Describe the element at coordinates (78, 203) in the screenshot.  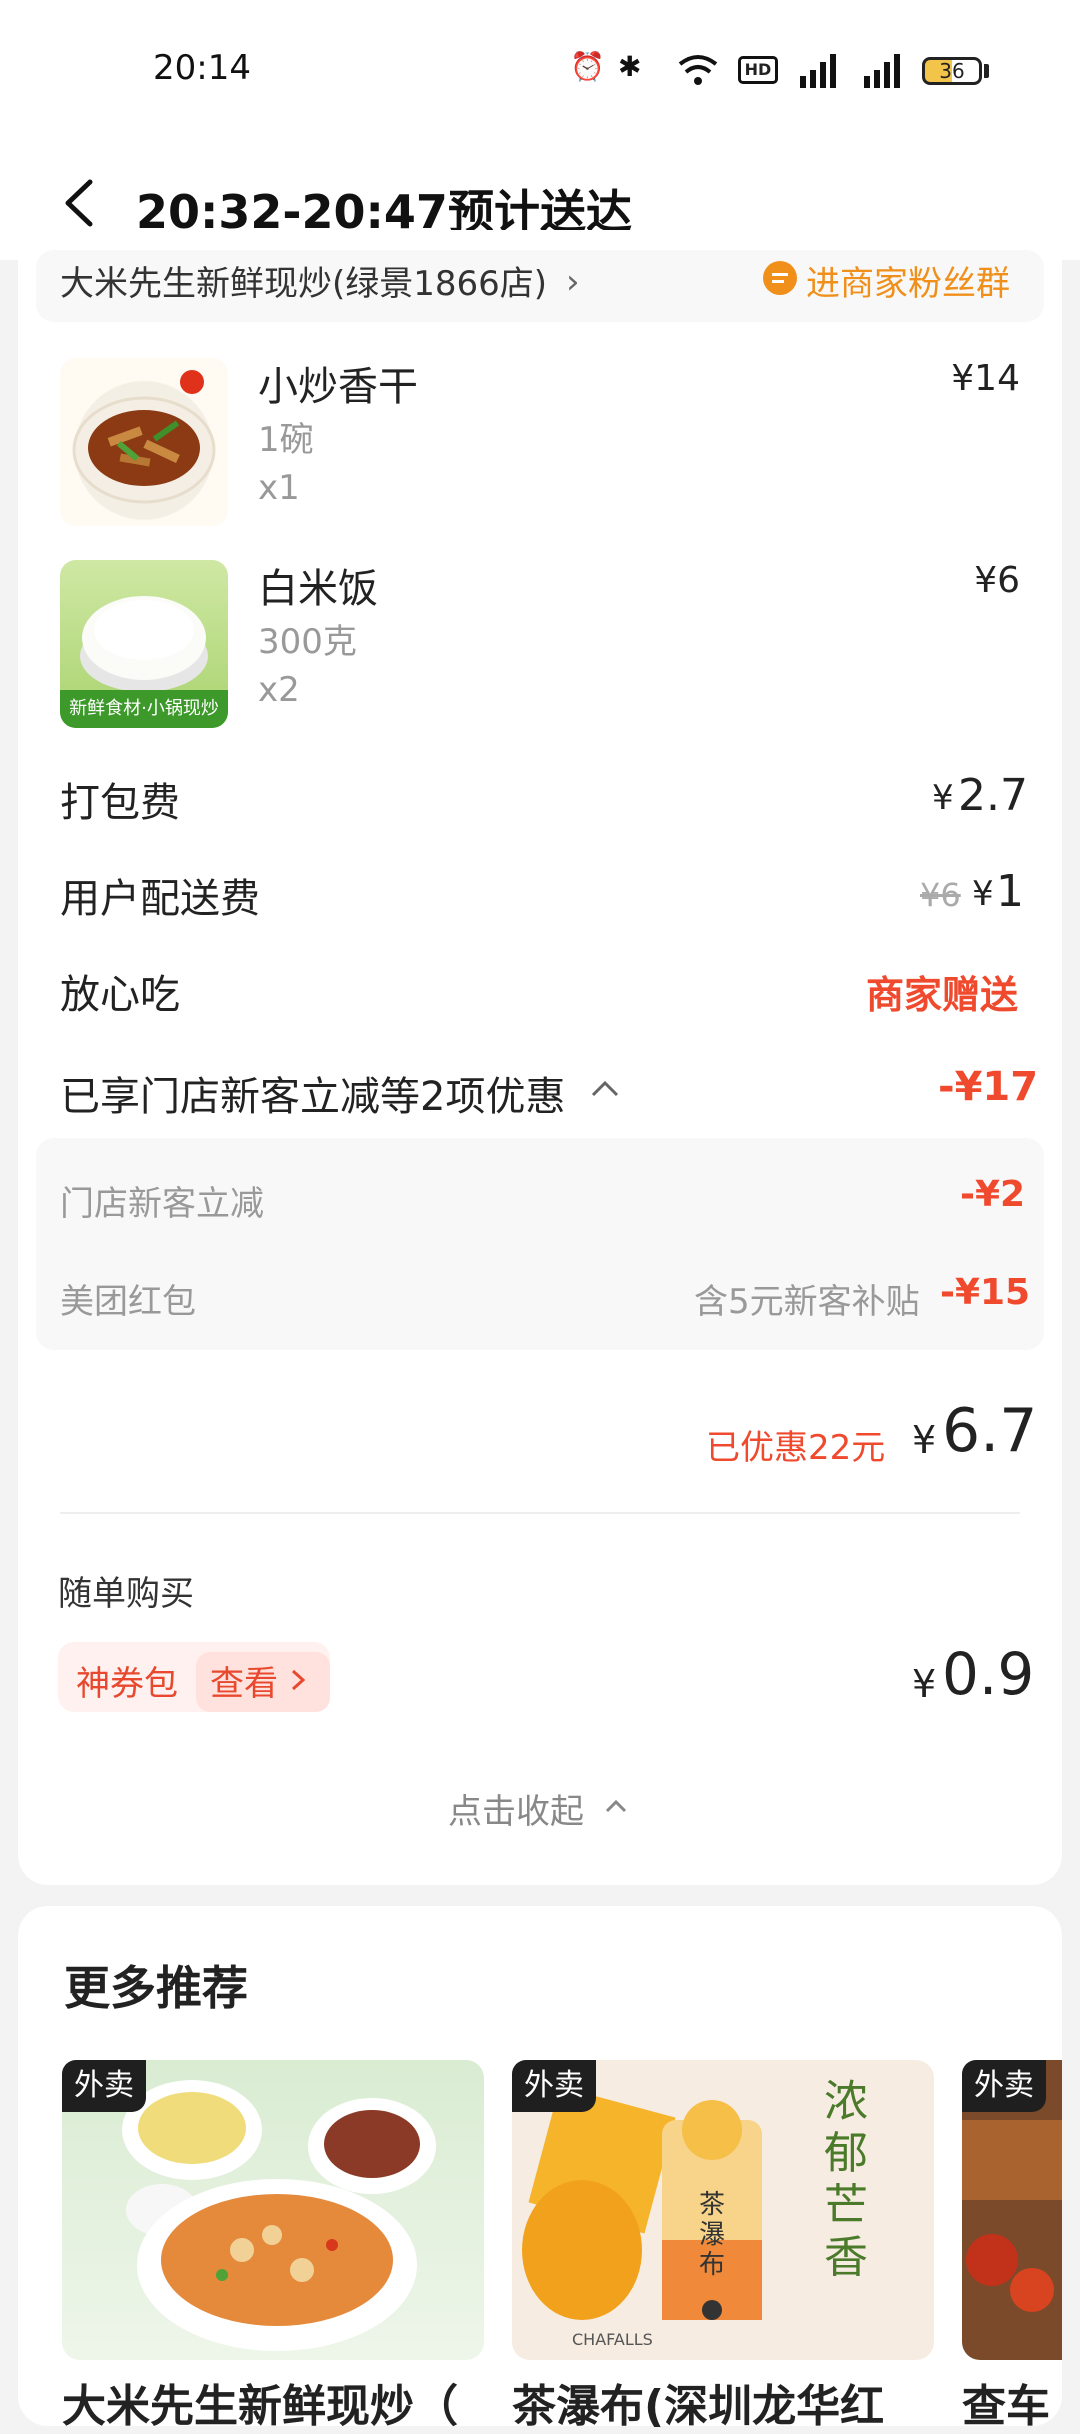
I see `back-arrow-icon` at that location.